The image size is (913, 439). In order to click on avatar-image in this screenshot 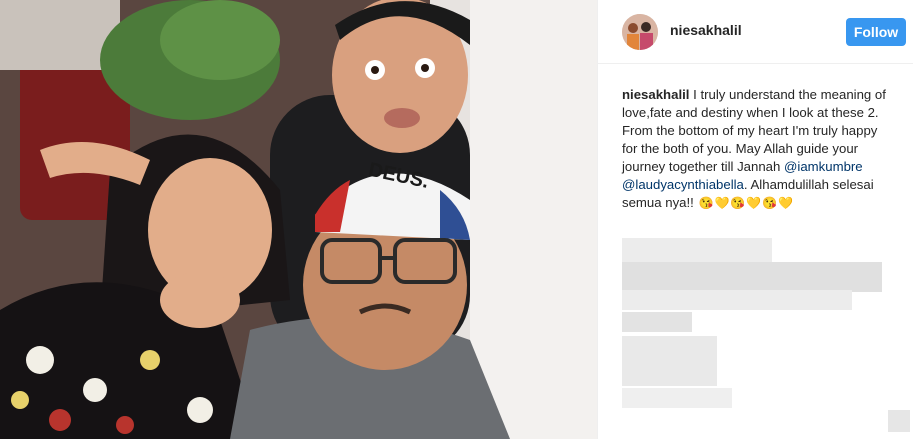, I will do `click(640, 32)`.